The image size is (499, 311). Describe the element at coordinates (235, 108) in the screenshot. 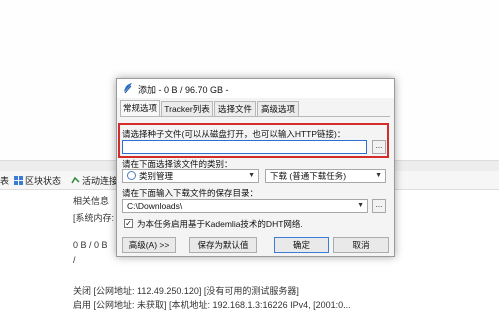

I see `tab-select-files: 选择文件` at that location.